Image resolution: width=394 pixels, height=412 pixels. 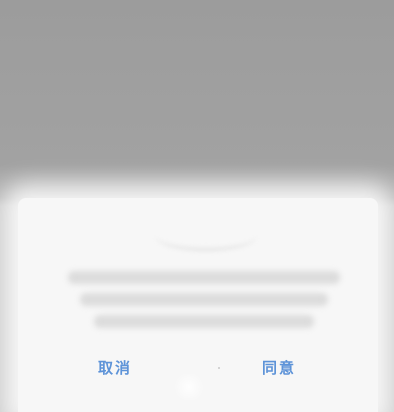 What do you see at coordinates (115, 368) in the screenshot?
I see `cancel-button: 取消` at bounding box center [115, 368].